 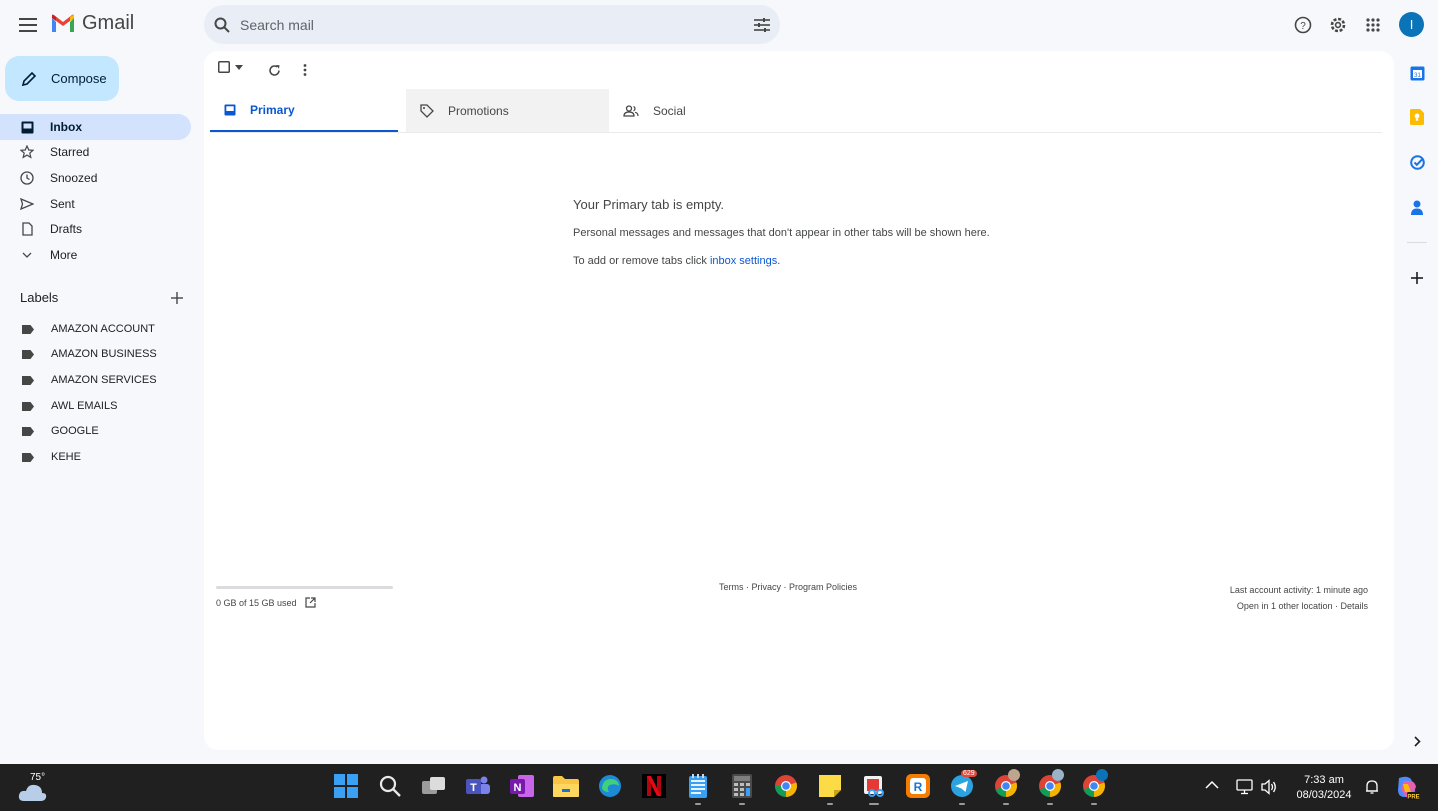 I want to click on tab-promotions: Promotions, so click(x=507, y=111).